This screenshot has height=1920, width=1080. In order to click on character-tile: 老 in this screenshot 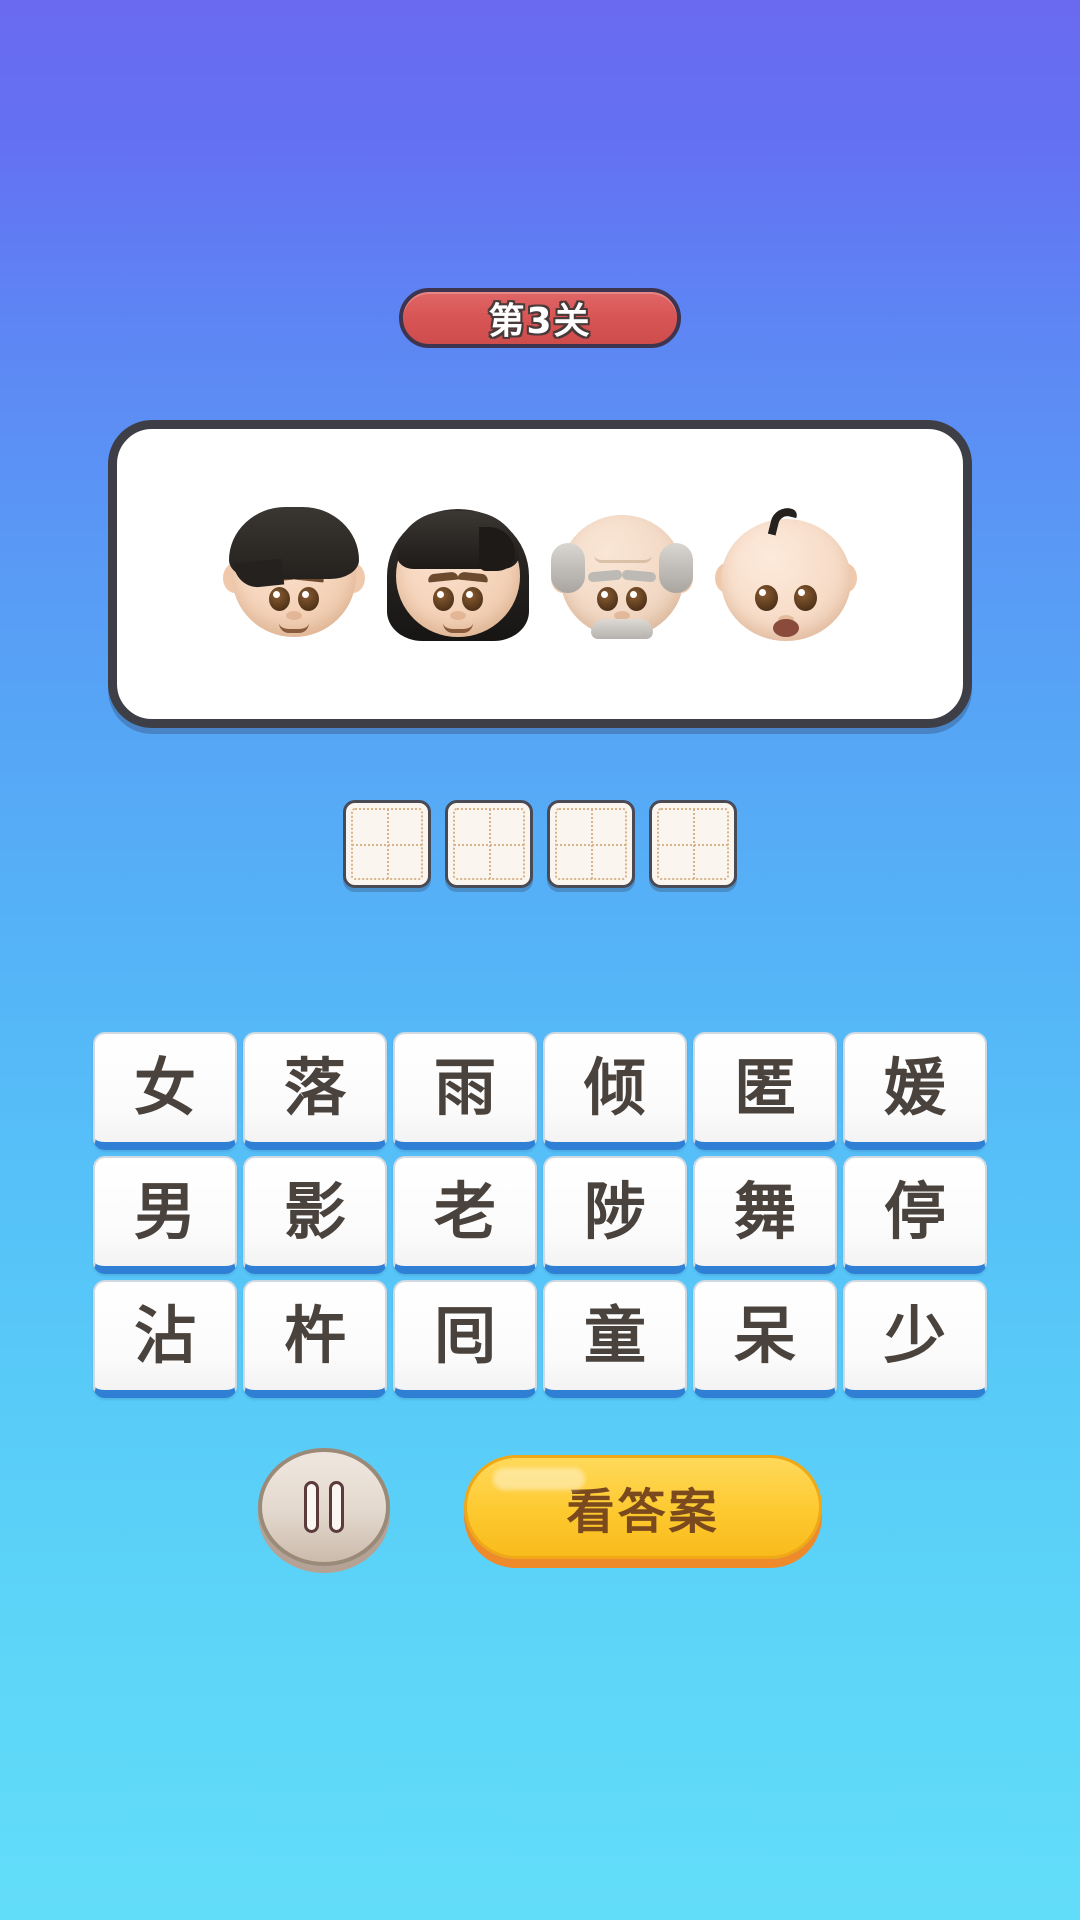, I will do `click(465, 1215)`.